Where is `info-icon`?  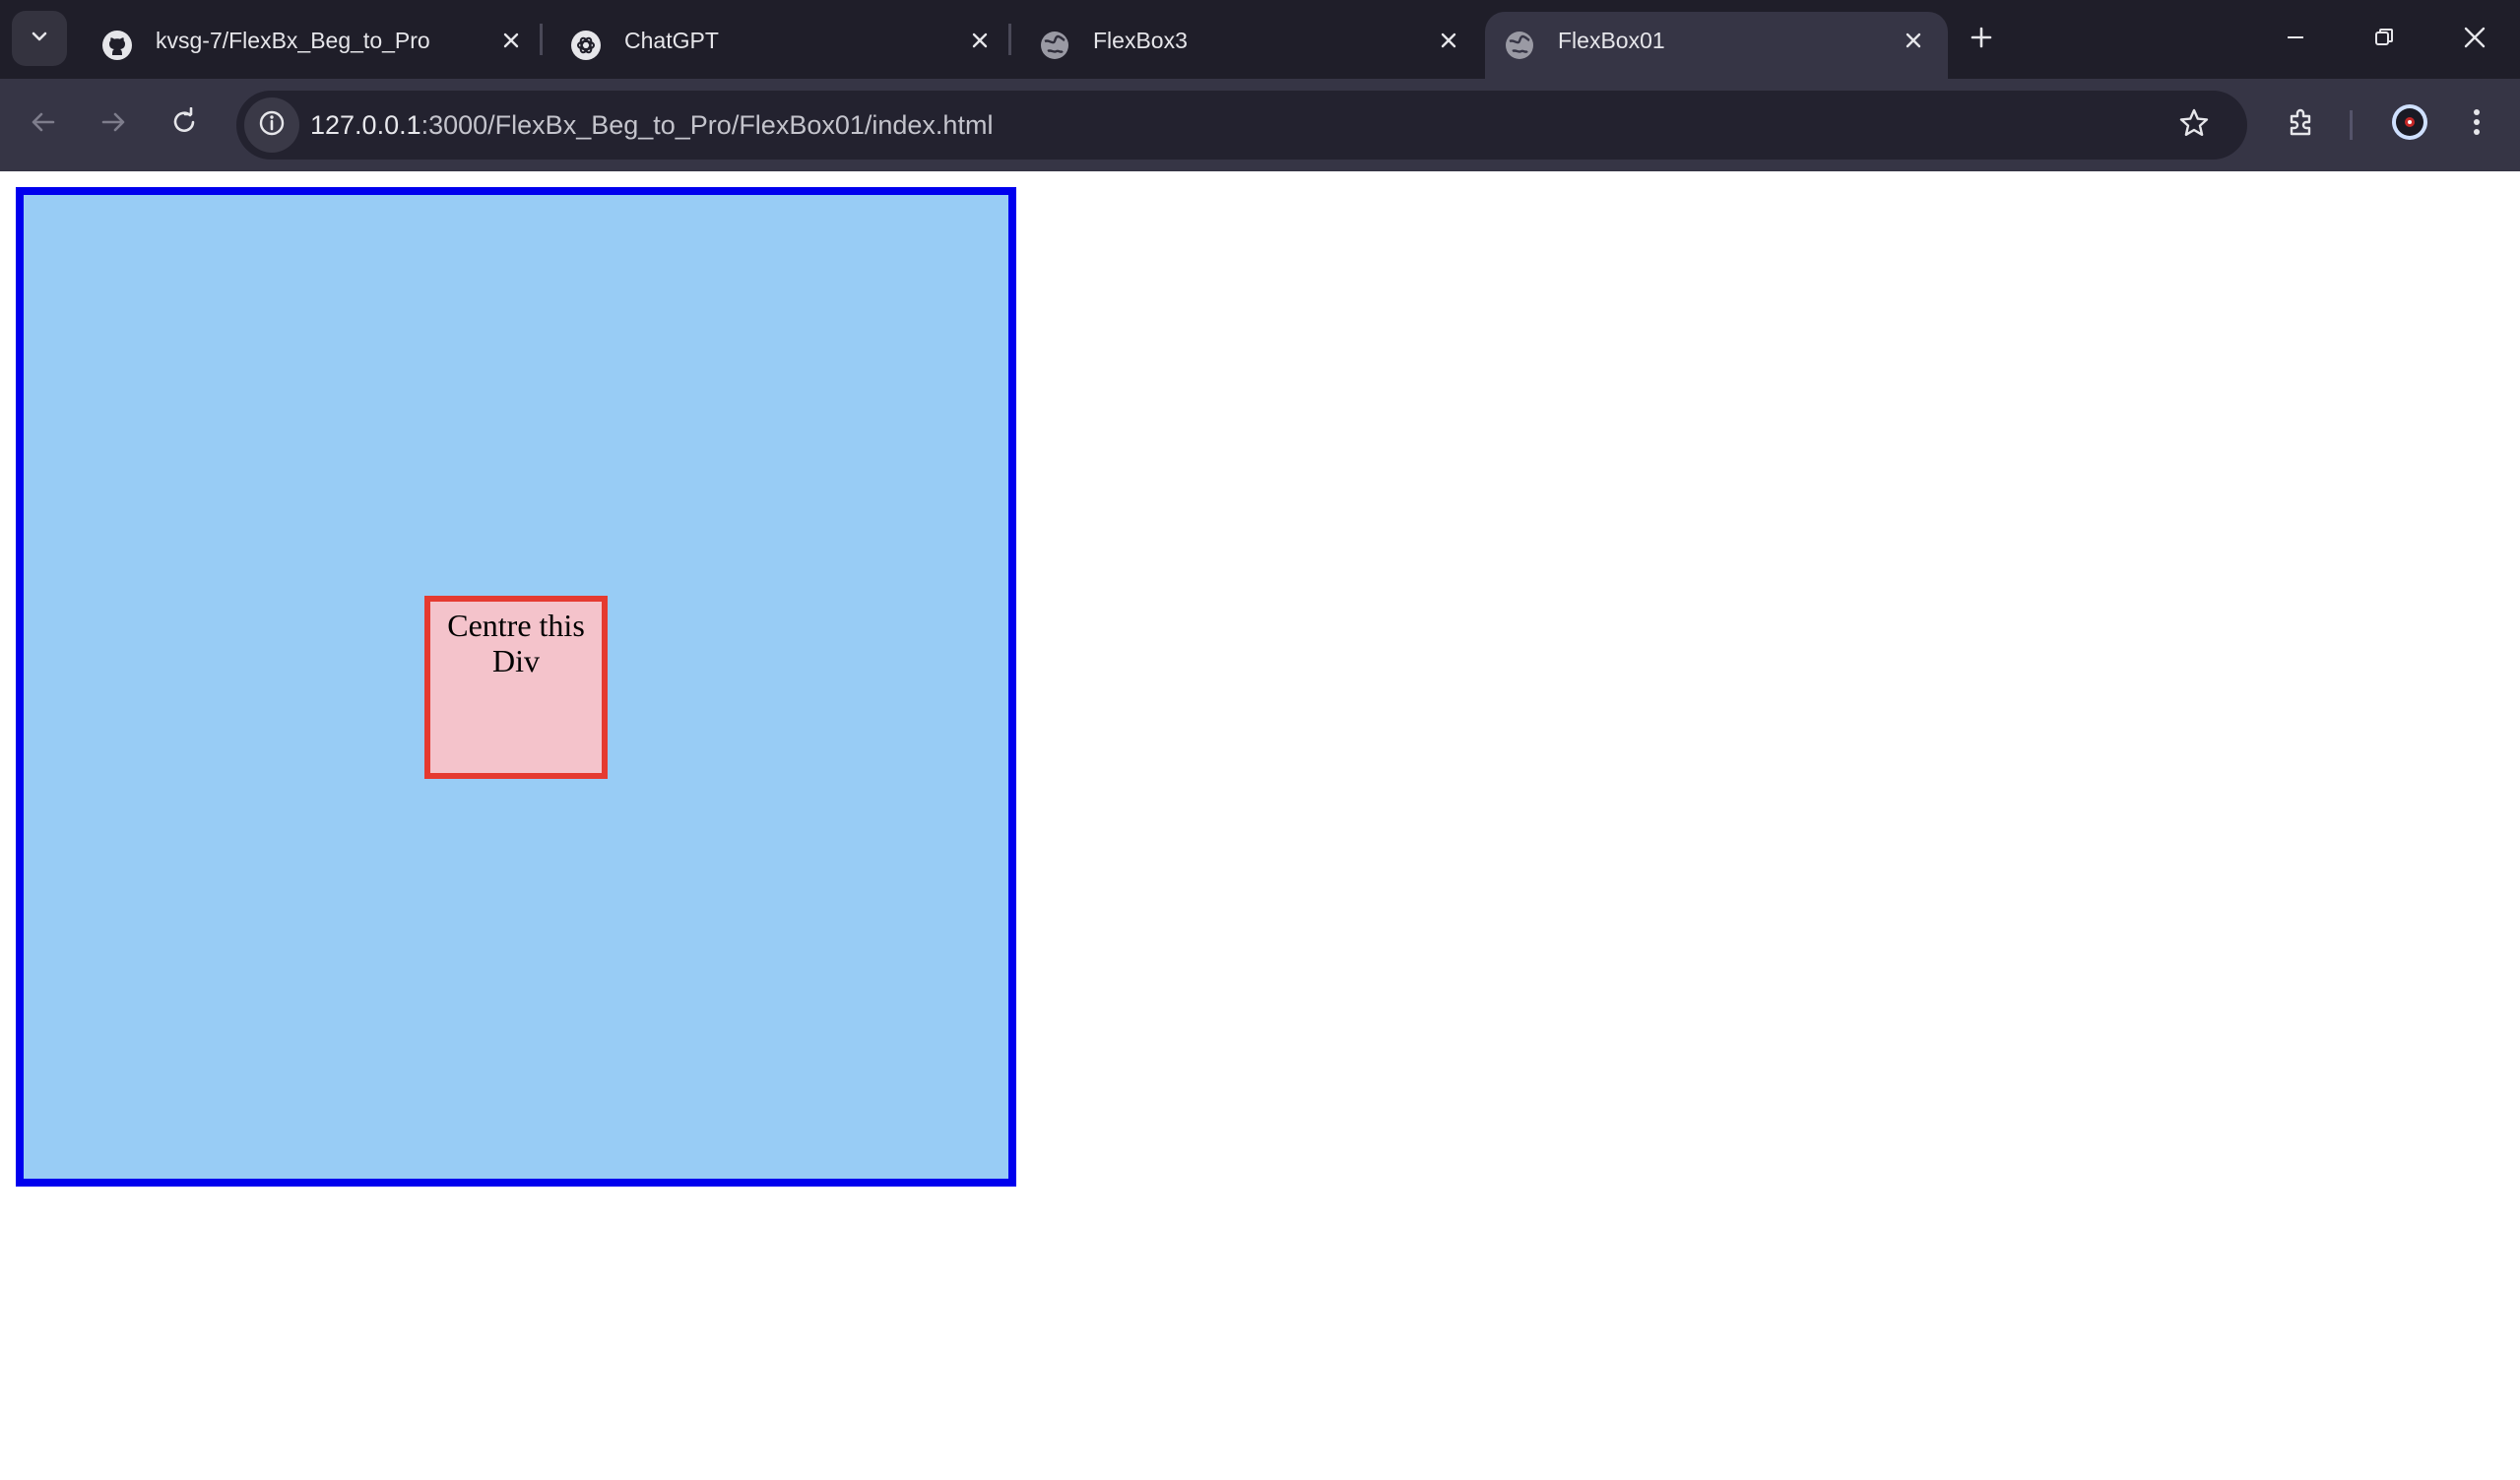 info-icon is located at coordinates (272, 125).